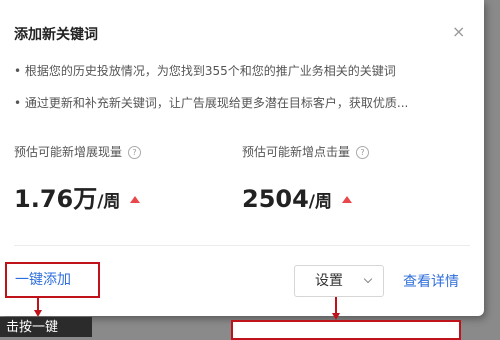  What do you see at coordinates (296, 152) in the screenshot?
I see `clicks-label-text: 预估可能新增点击量` at bounding box center [296, 152].